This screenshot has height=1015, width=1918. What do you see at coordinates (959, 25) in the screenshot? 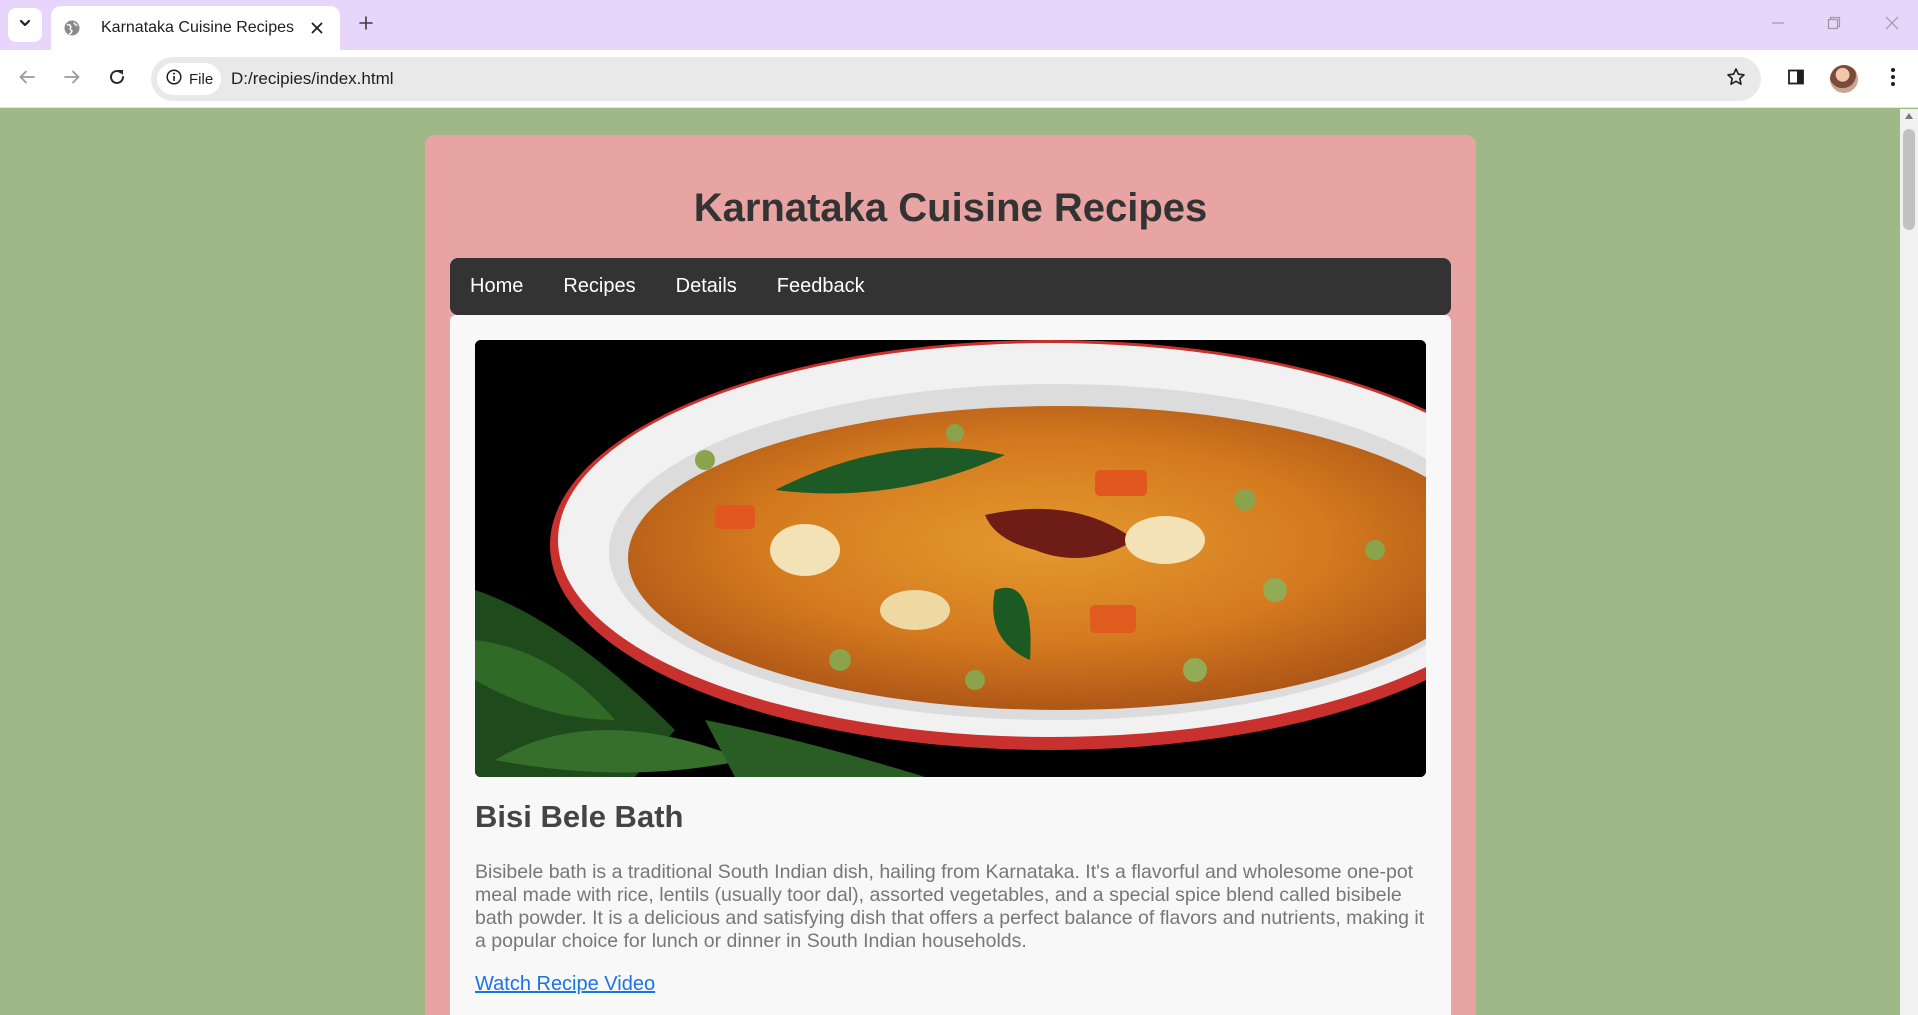
I see `tab-strip: Karnataka Cuisine Recipes` at bounding box center [959, 25].